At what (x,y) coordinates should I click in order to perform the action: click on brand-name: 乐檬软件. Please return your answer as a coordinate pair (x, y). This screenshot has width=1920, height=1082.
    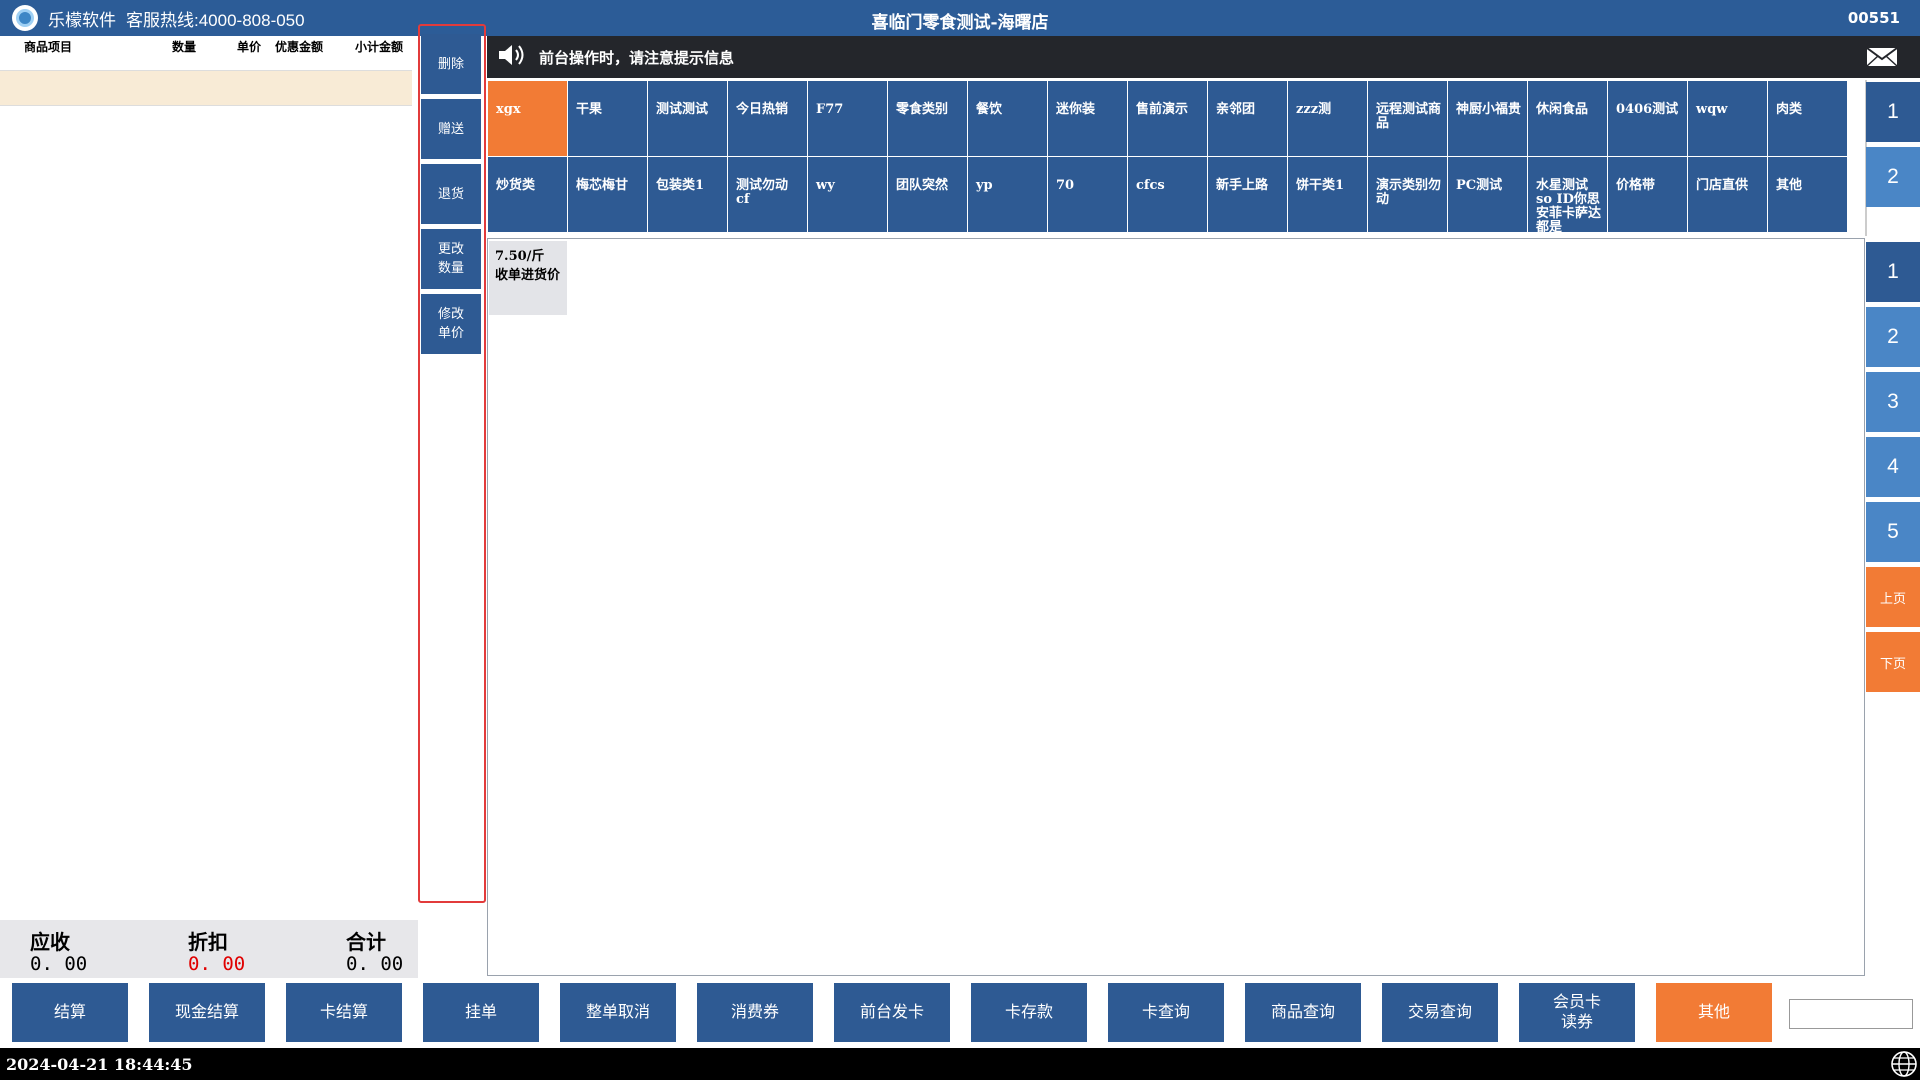
    Looking at the image, I should click on (82, 20).